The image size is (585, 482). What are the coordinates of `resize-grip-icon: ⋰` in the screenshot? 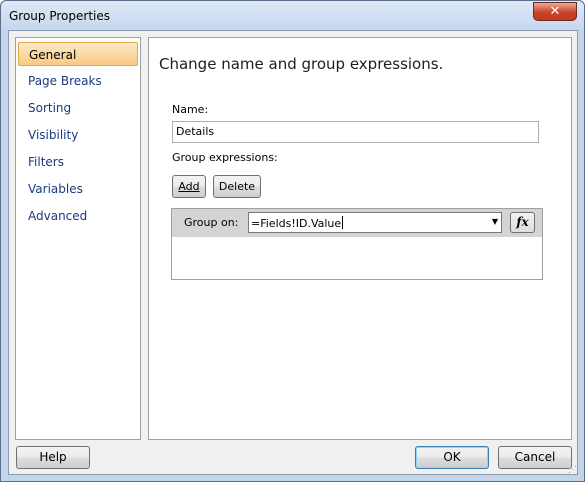 It's located at (572, 470).